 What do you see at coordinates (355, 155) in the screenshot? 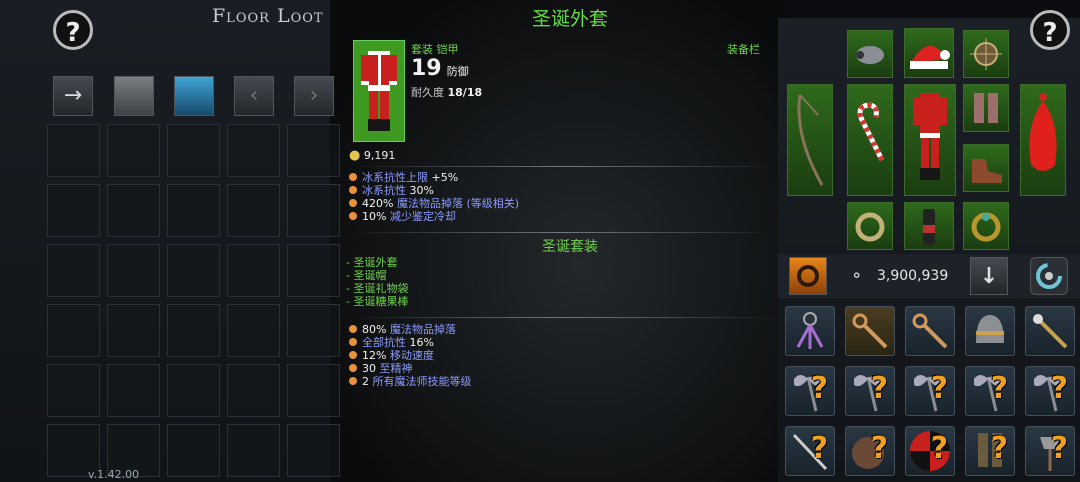
I see `gold-coin-icon: ●` at bounding box center [355, 155].